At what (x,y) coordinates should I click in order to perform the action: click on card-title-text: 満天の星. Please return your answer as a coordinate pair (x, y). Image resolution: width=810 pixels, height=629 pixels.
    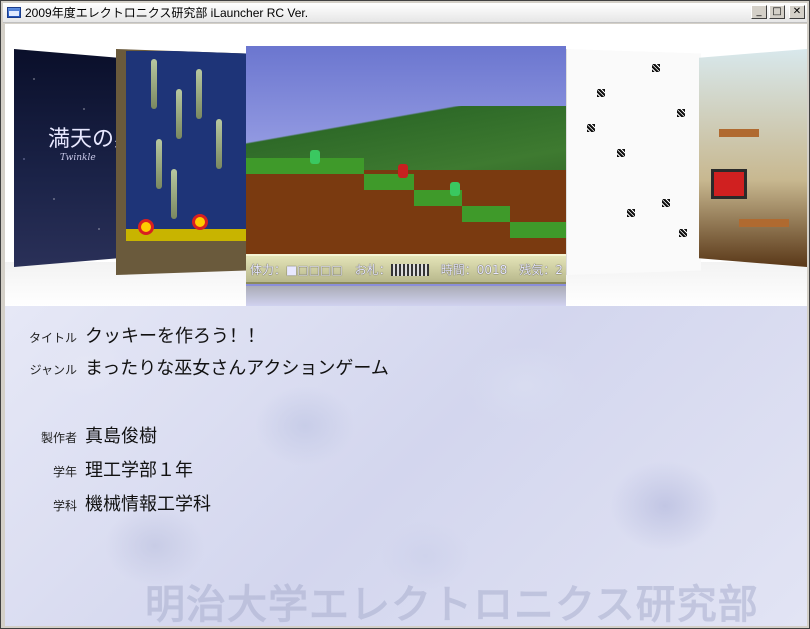
    Looking at the image, I should click on (83, 139).